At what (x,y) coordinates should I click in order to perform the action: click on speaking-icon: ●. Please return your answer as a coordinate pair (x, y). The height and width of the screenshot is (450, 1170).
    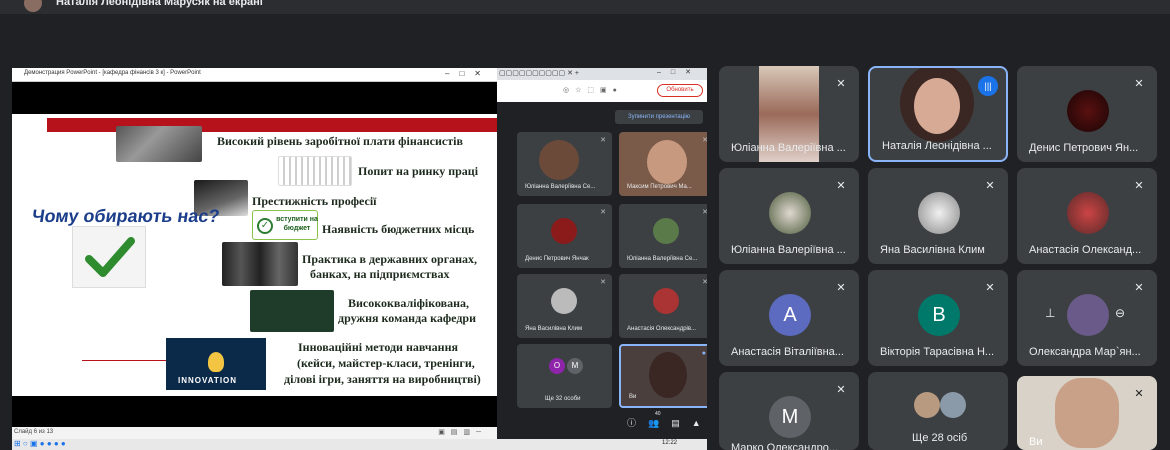
    Looking at the image, I should click on (703, 353).